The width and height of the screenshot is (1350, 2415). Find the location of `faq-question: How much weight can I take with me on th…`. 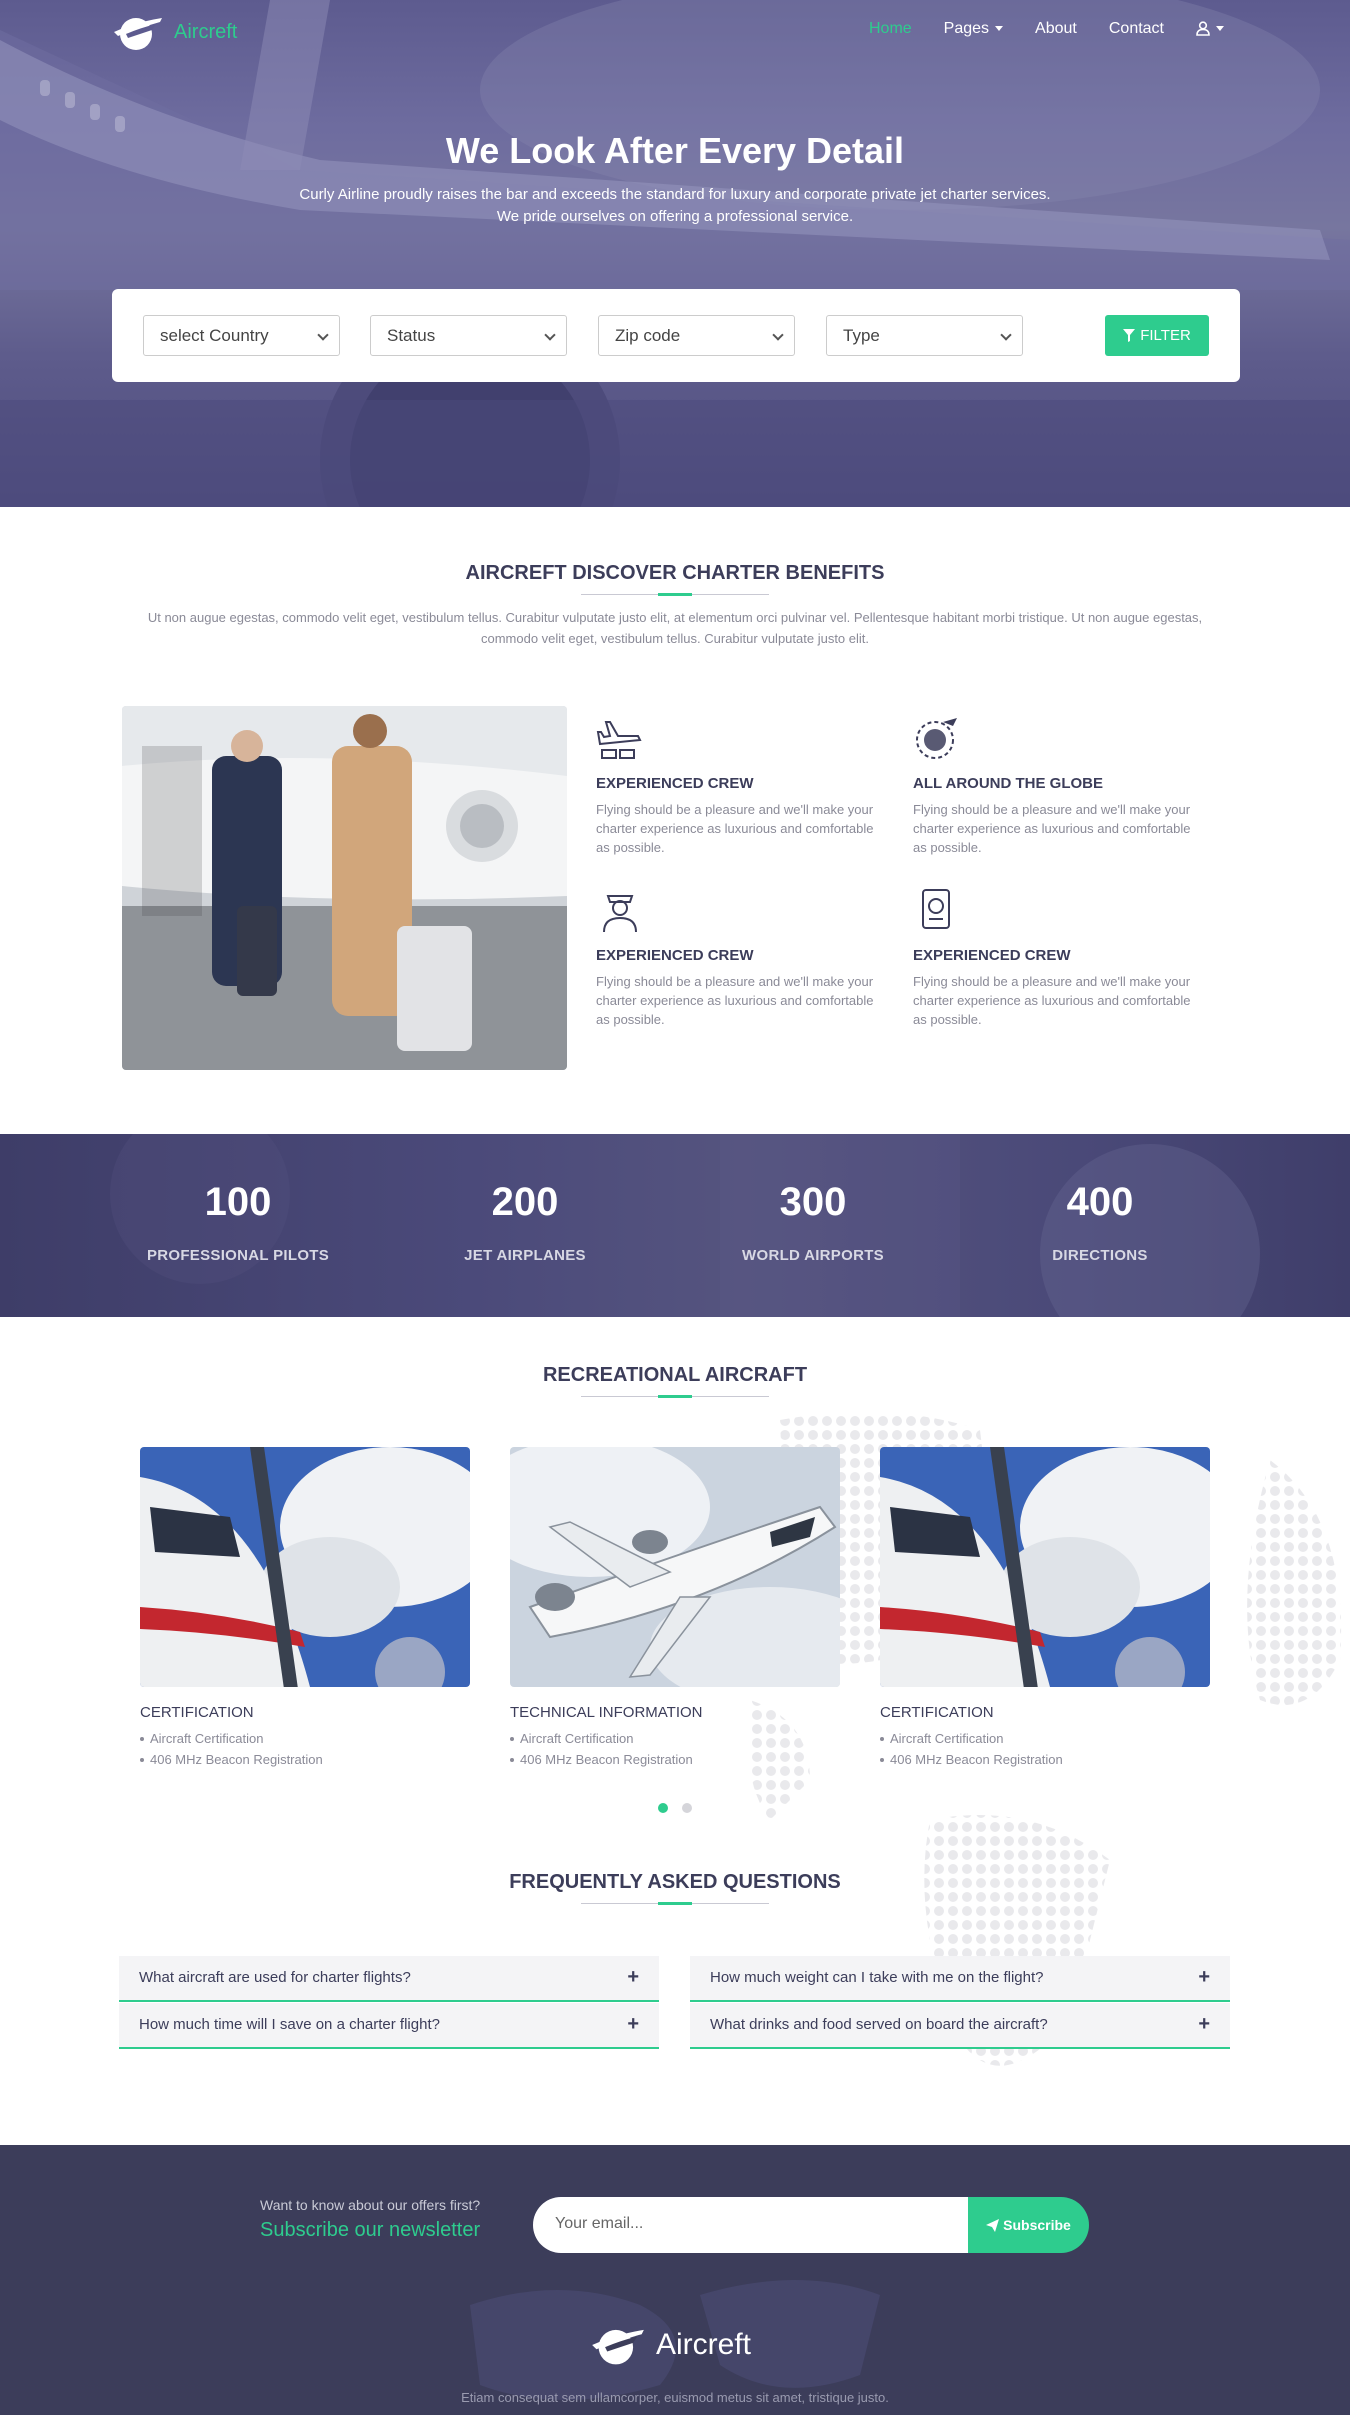

faq-question: How much weight can I take with me on th… is located at coordinates (877, 1977).